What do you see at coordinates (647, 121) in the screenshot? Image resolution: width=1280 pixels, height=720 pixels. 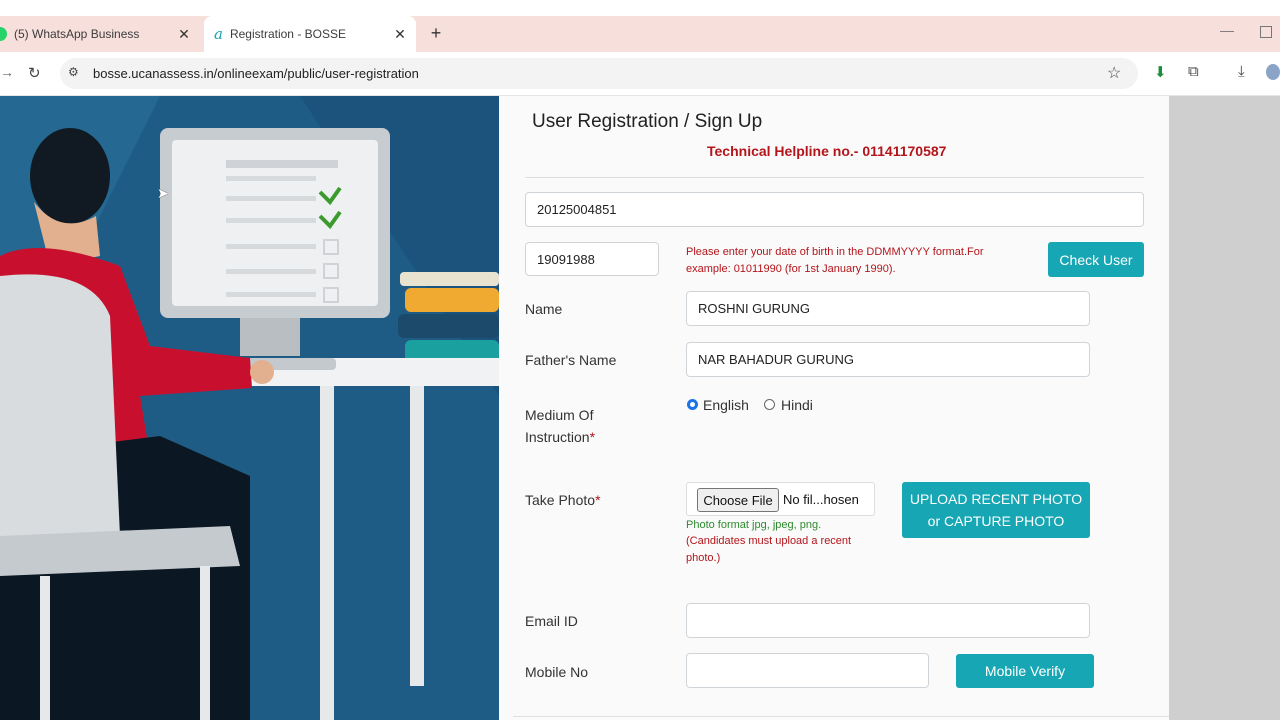 I see `page-title: User Registration / Sign Up` at bounding box center [647, 121].